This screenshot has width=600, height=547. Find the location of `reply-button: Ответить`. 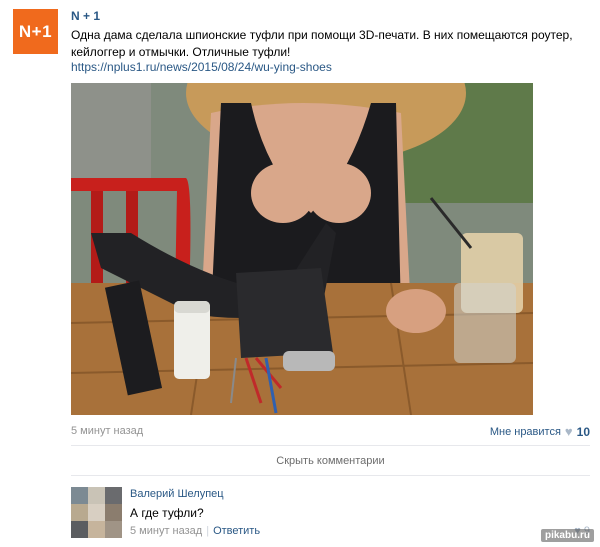

reply-button: Ответить is located at coordinates (236, 531).